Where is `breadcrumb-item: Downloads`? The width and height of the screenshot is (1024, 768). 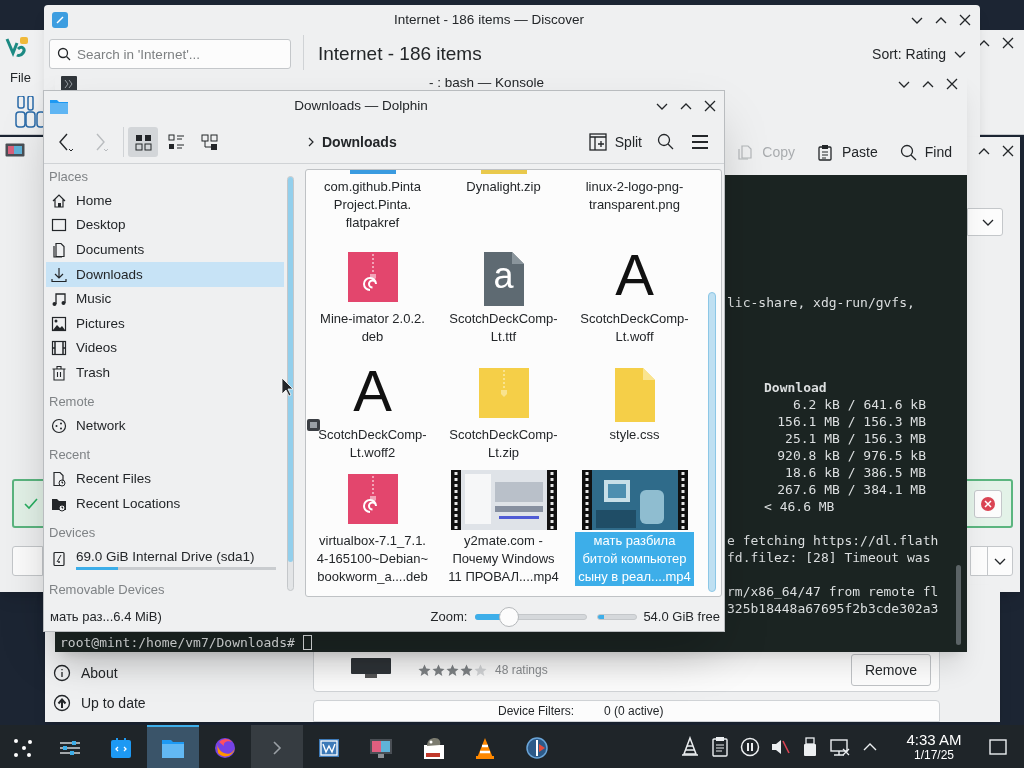
breadcrumb-item: Downloads is located at coordinates (359, 142).